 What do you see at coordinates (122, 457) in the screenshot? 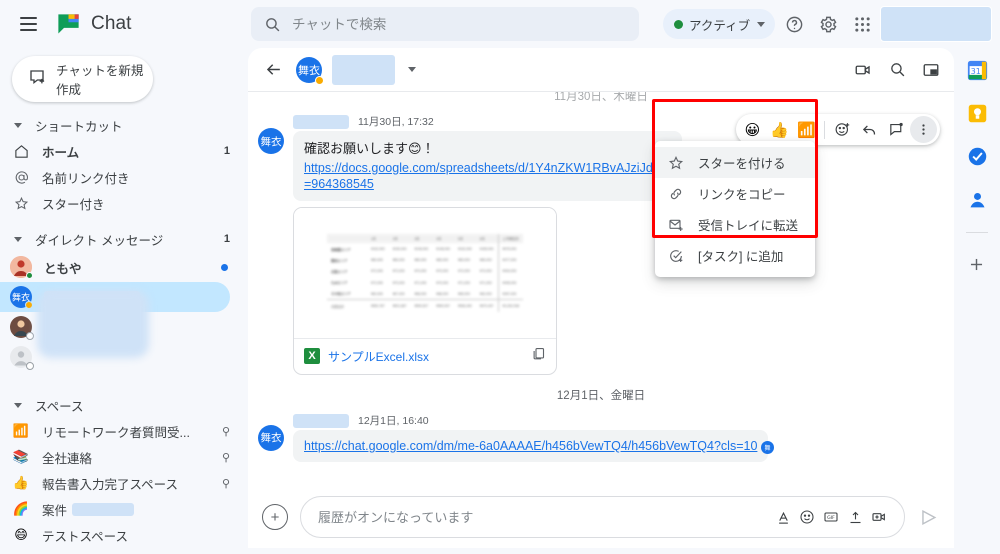
I see `sidebar-item-space-1: 📚 全社連絡 ⚲` at bounding box center [122, 457].